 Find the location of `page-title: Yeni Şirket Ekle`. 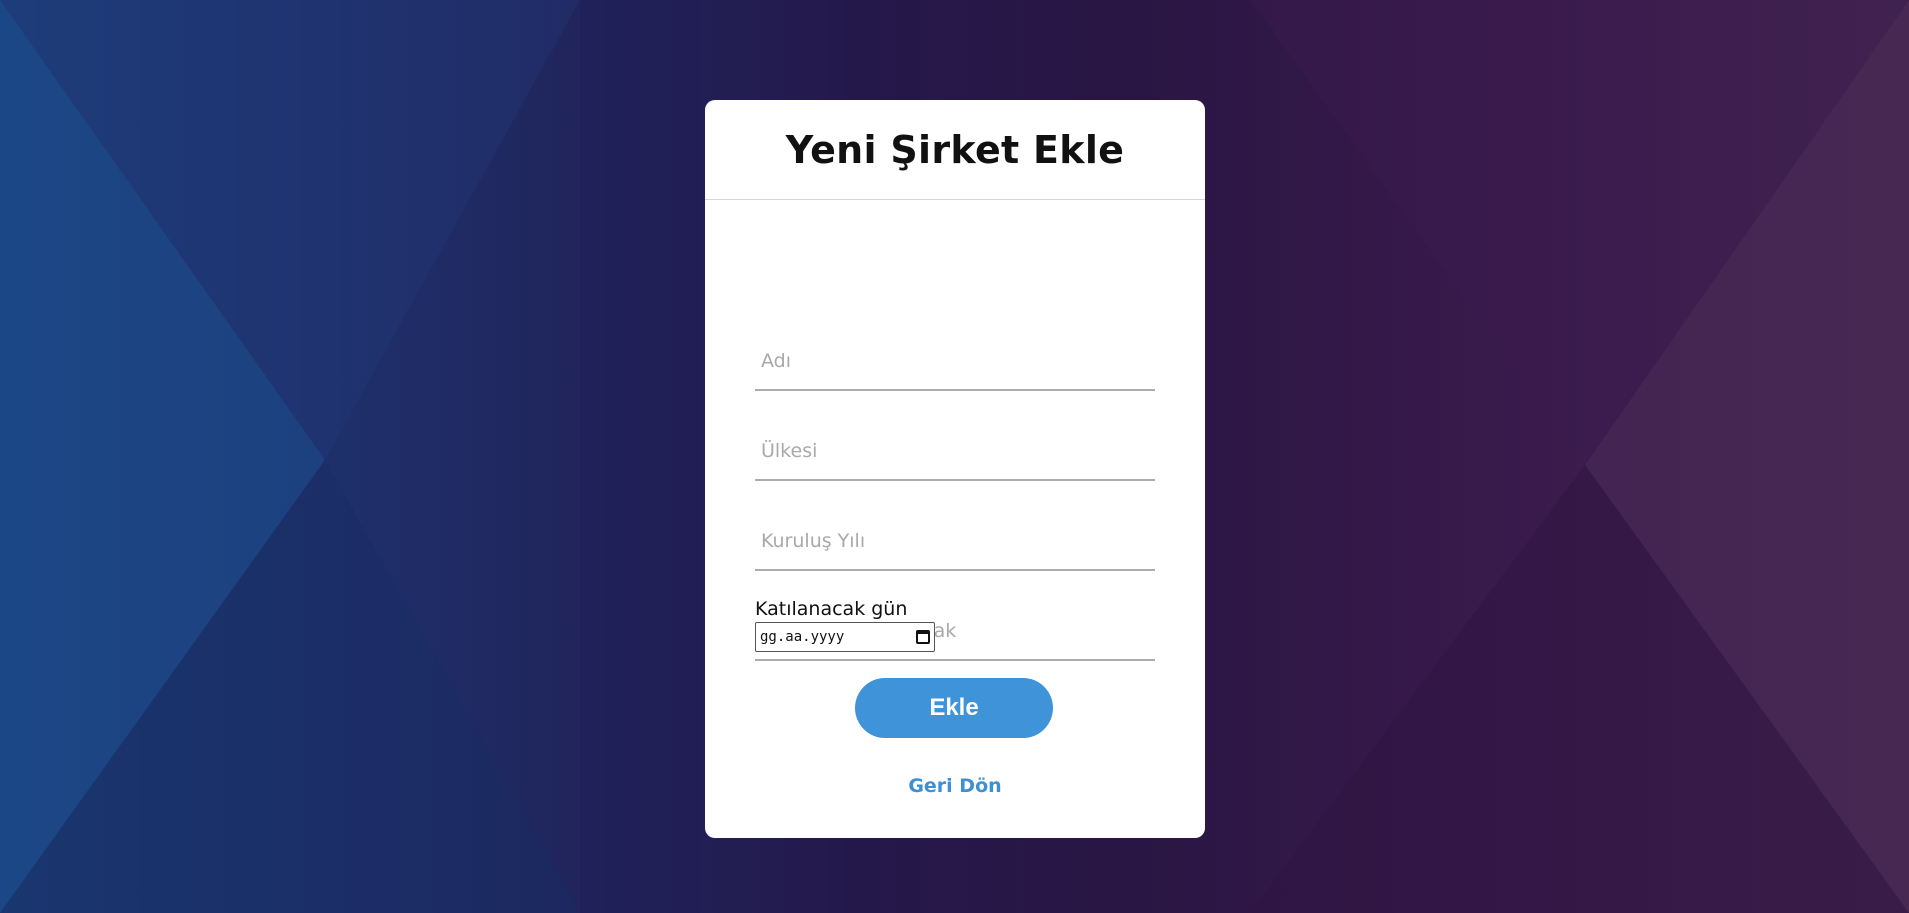

page-title: Yeni Şirket Ekle is located at coordinates (955, 150).